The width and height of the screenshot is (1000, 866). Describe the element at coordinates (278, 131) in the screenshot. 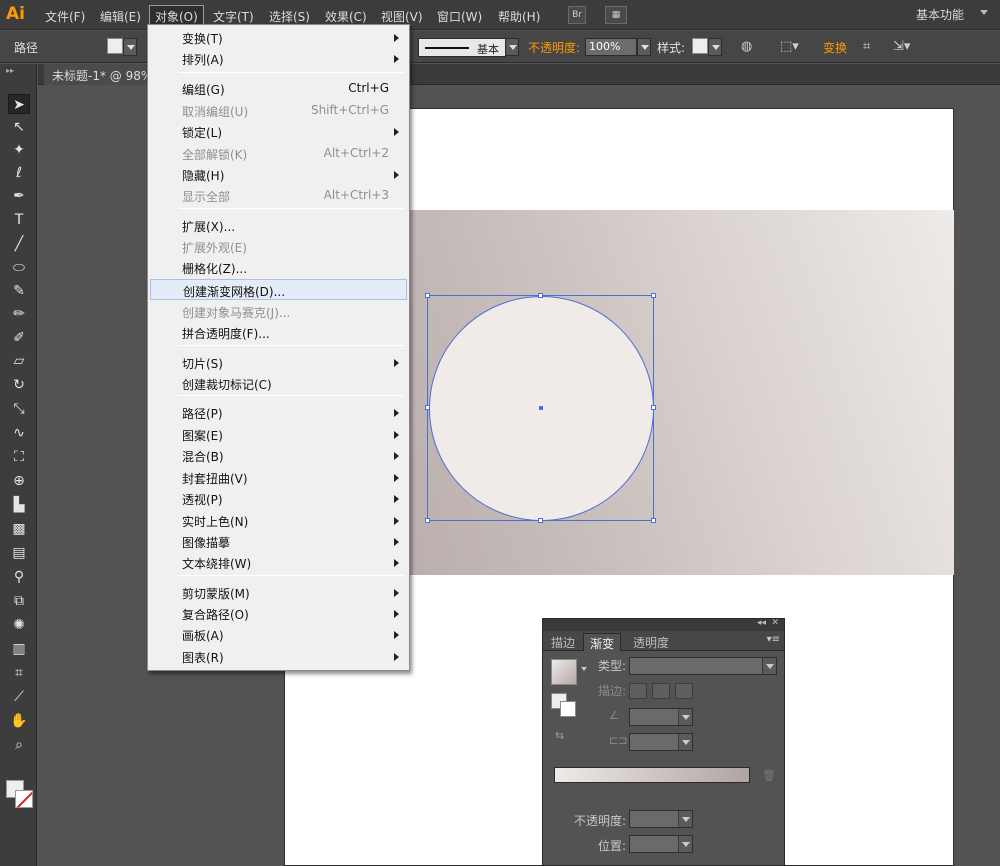

I see `menu-item-lock: 锁定(L)` at that location.